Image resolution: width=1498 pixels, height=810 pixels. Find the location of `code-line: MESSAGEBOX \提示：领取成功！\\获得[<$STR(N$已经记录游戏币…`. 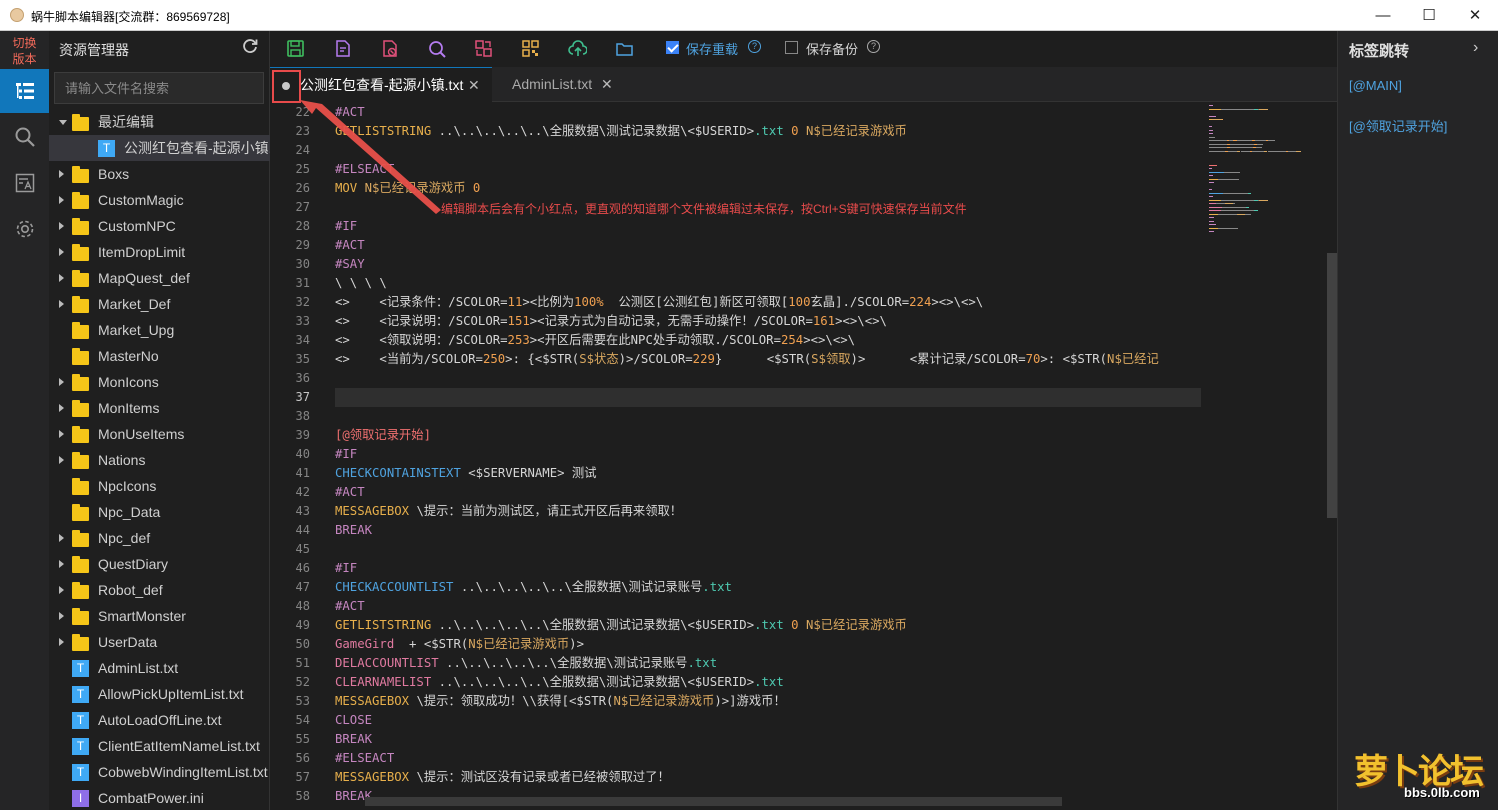

code-line: MESSAGEBOX \提示：领取成功！\\获得[<$STR(N$已经记录游戏币… is located at coordinates (560, 701).